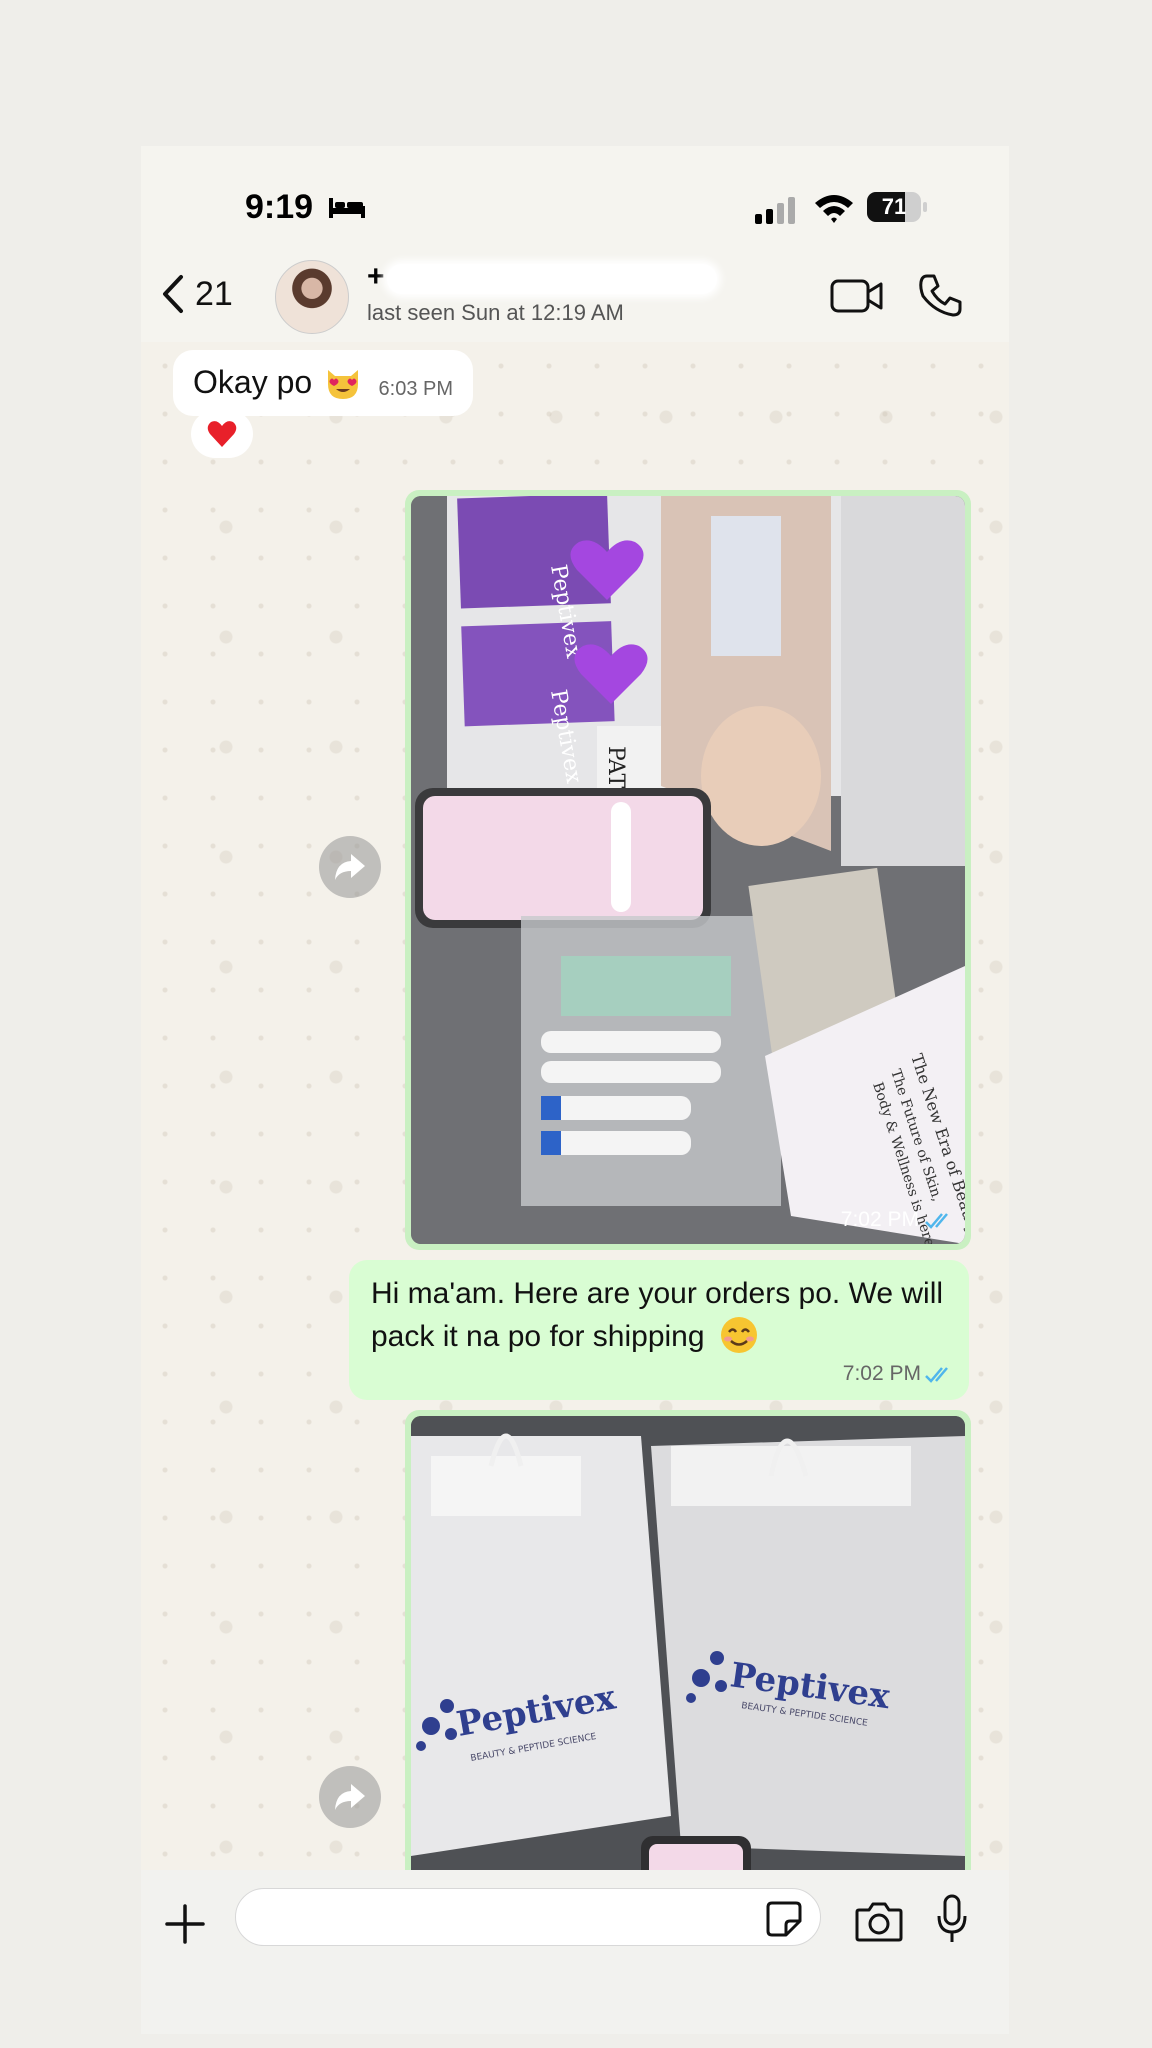  I want to click on status-time: 9:19, so click(279, 207).